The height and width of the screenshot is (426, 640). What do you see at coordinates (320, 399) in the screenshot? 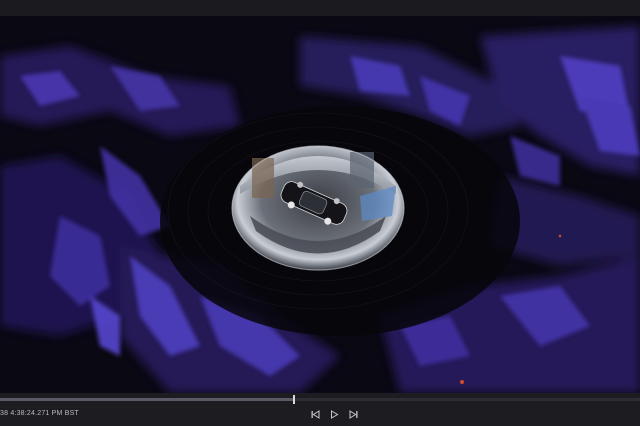
I see `timeline-track` at bounding box center [320, 399].